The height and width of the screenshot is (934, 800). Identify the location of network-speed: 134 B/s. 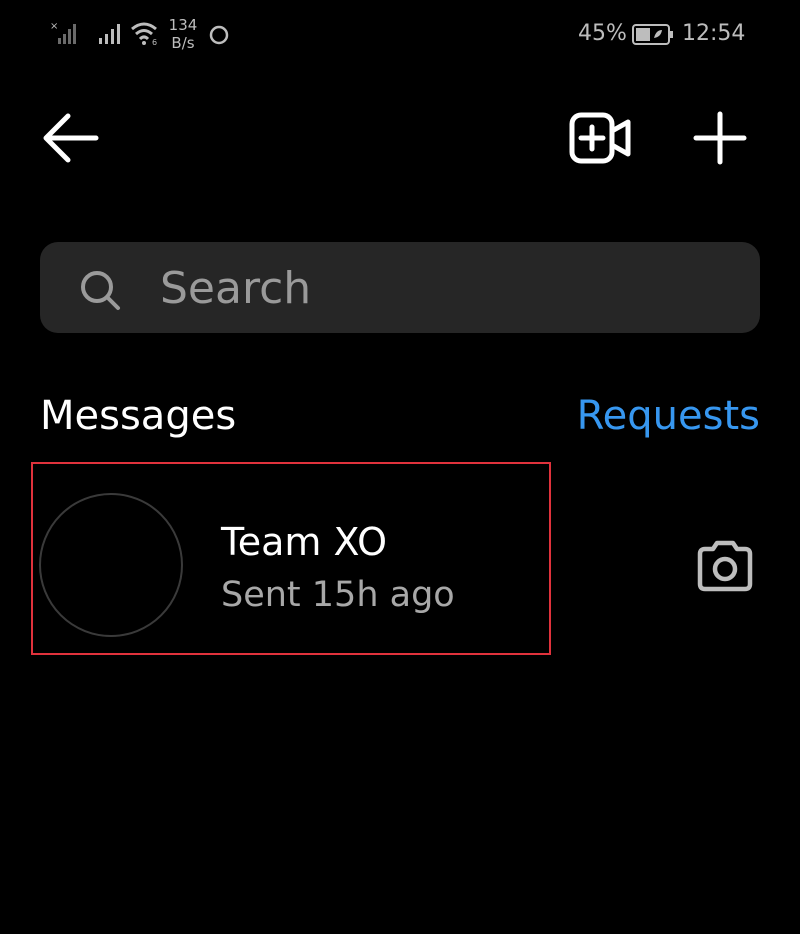
(183, 34).